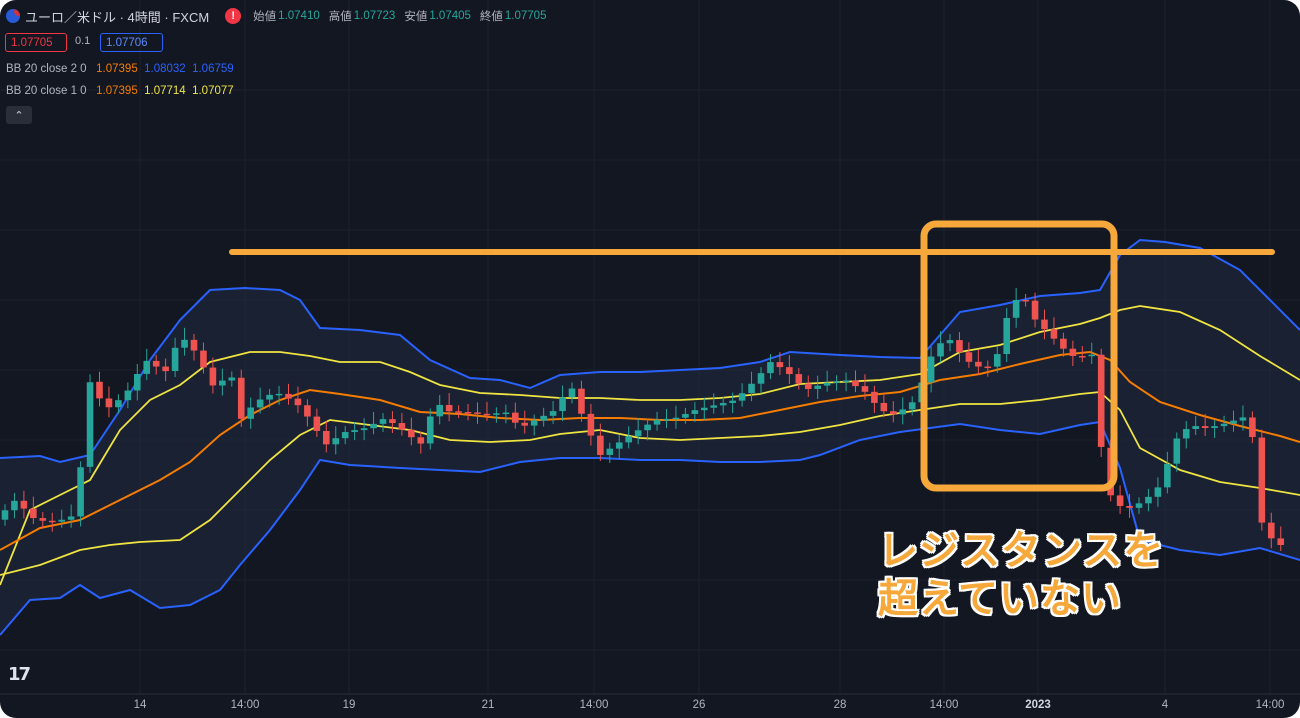 Image resolution: width=1300 pixels, height=718 pixels. Describe the element at coordinates (13, 16) in the screenshot. I see `eurusd-flag-icon` at that location.